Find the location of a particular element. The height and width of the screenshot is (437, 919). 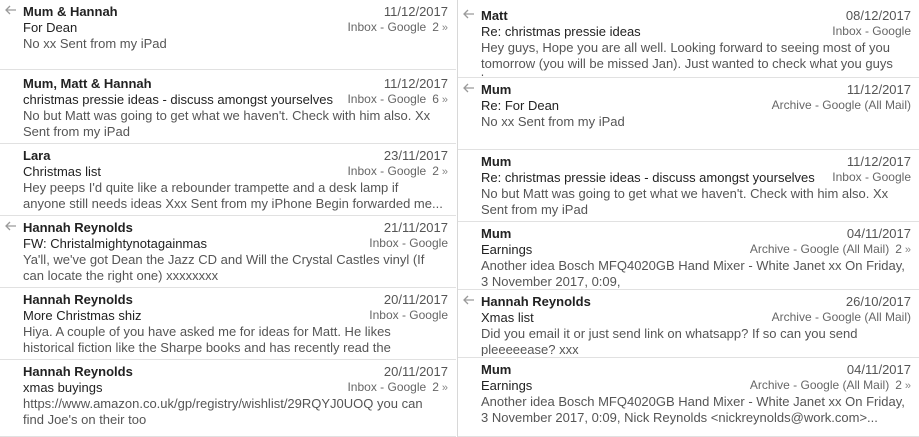

thread-count: 6 is located at coordinates (435, 99).